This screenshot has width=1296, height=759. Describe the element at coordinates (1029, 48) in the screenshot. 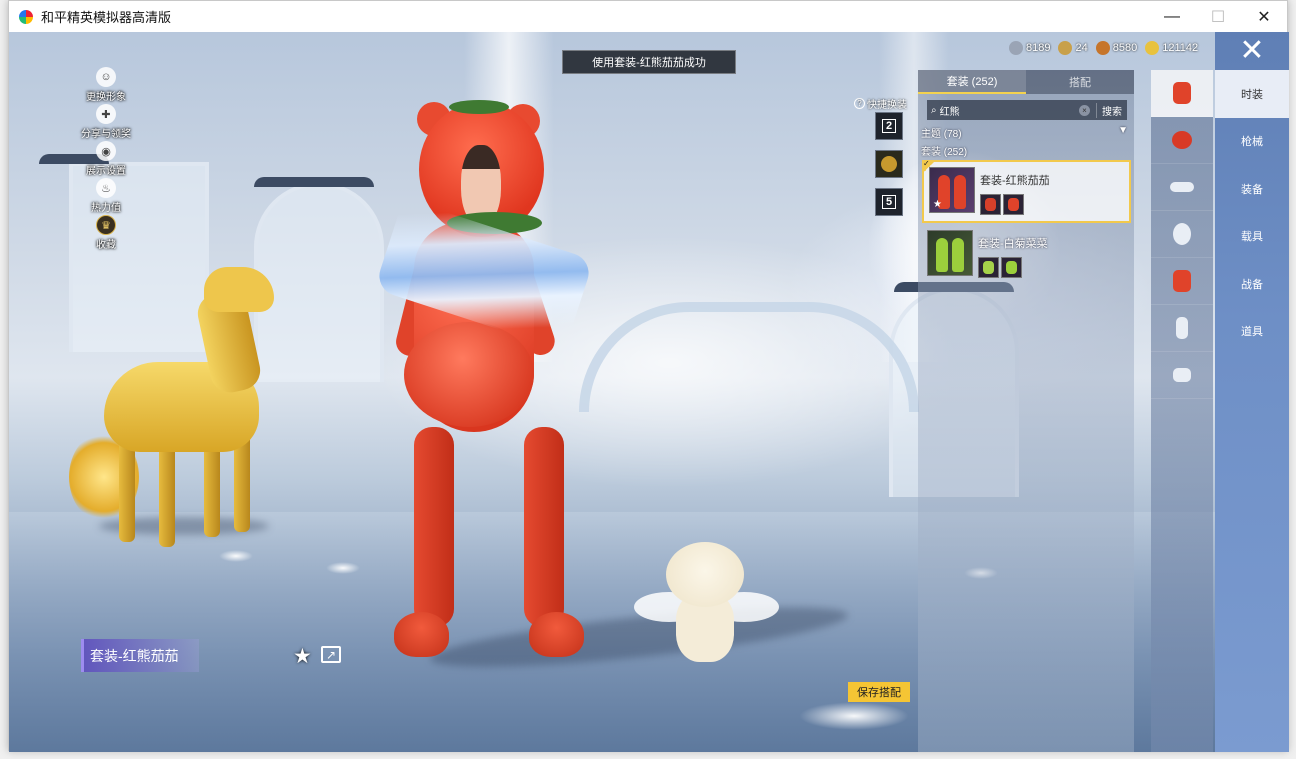

I see `currency-item: 8189` at that location.